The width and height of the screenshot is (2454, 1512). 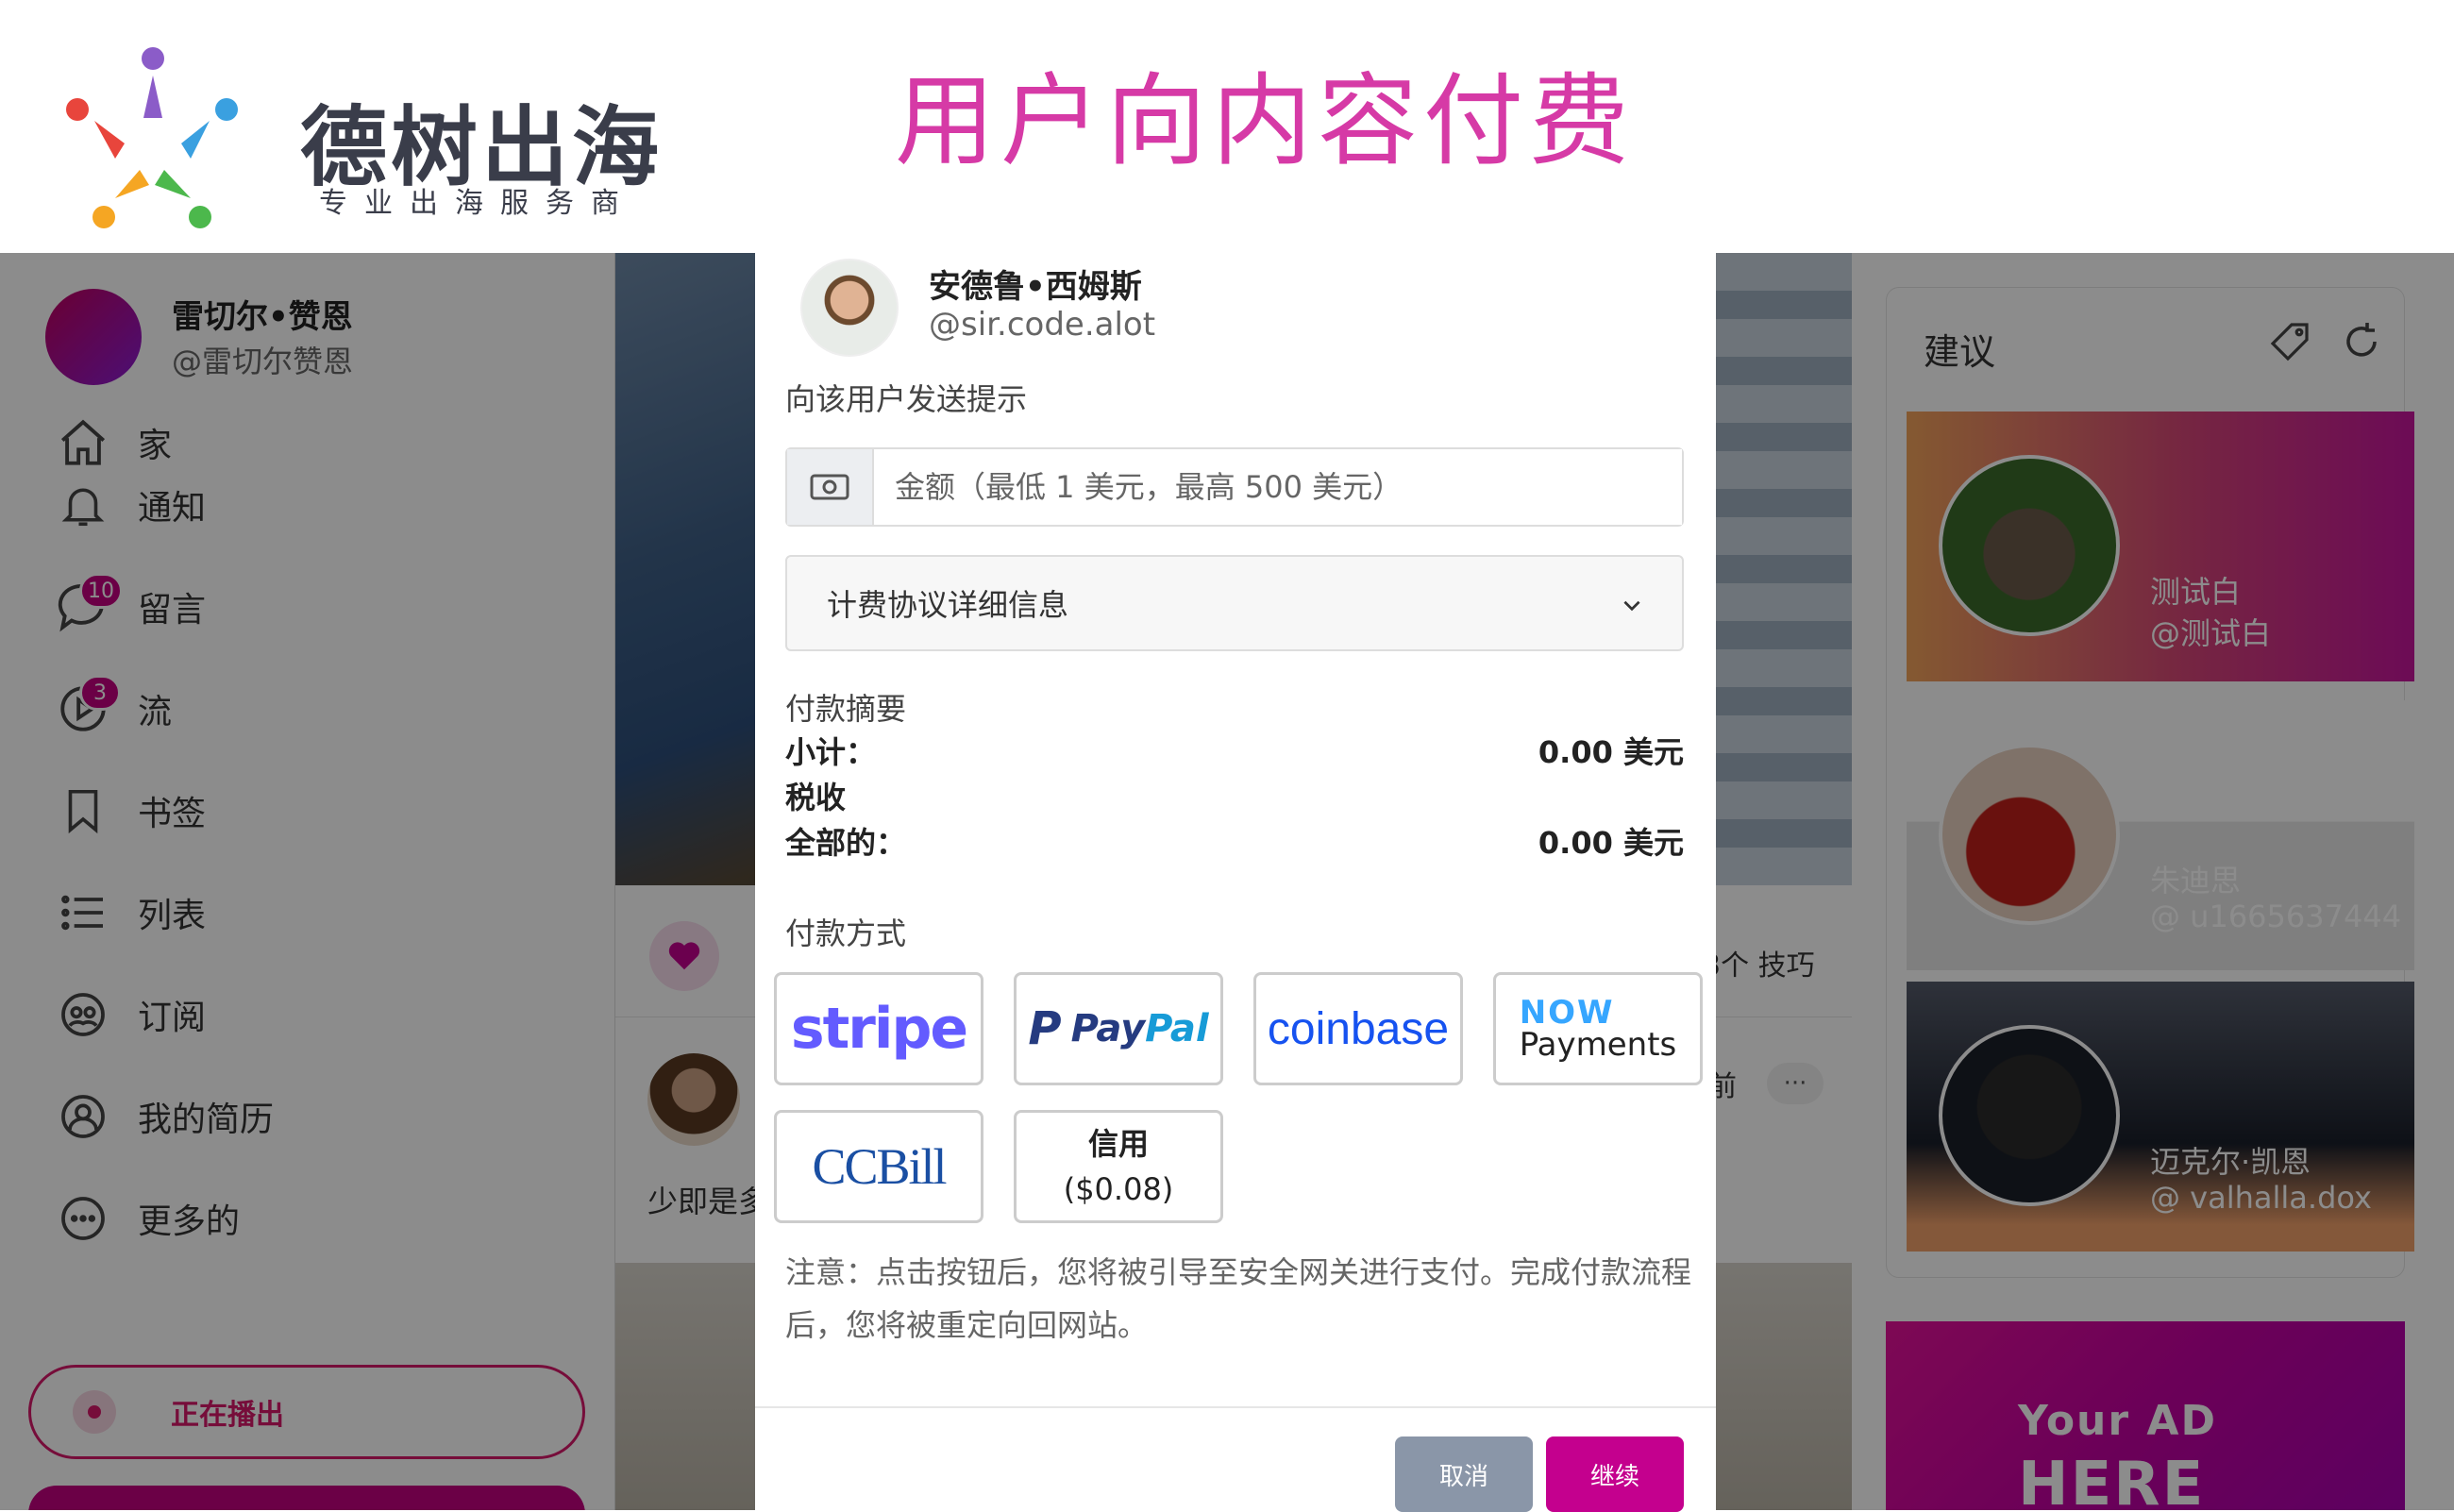 I want to click on total-label: 全部的：, so click(x=846, y=843).